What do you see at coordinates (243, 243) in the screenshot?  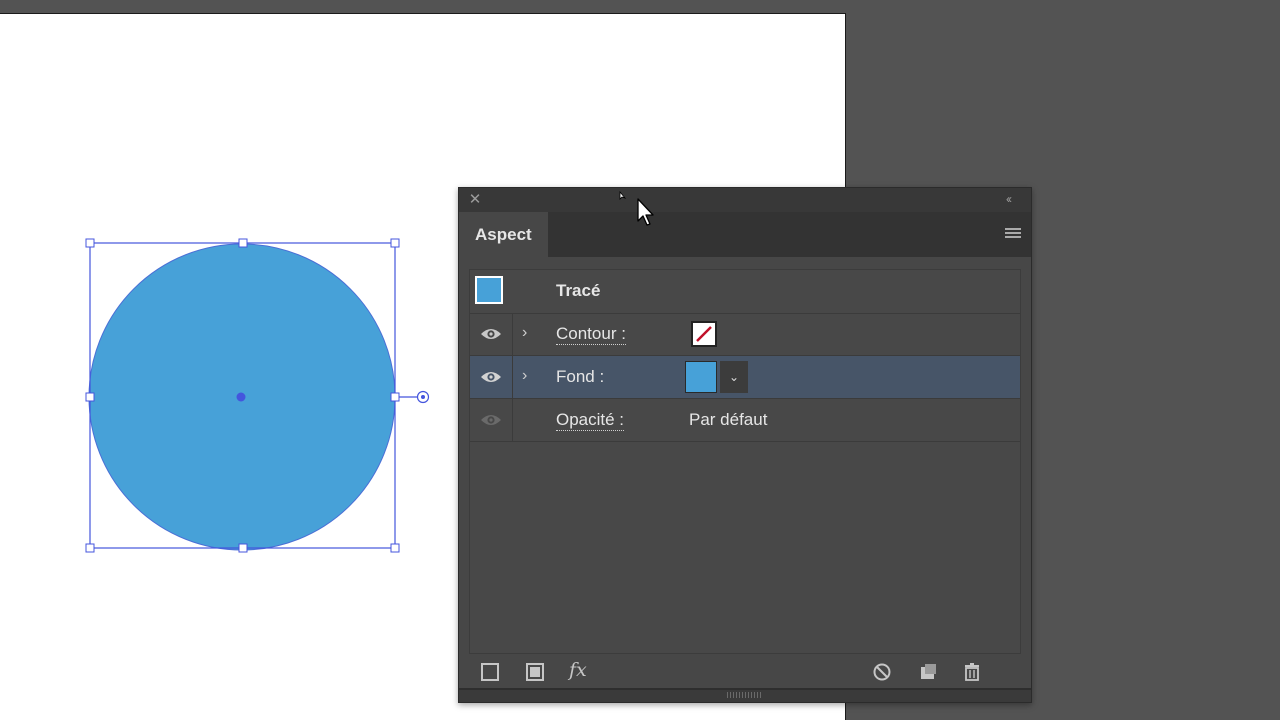 I see `handle-top-center` at bounding box center [243, 243].